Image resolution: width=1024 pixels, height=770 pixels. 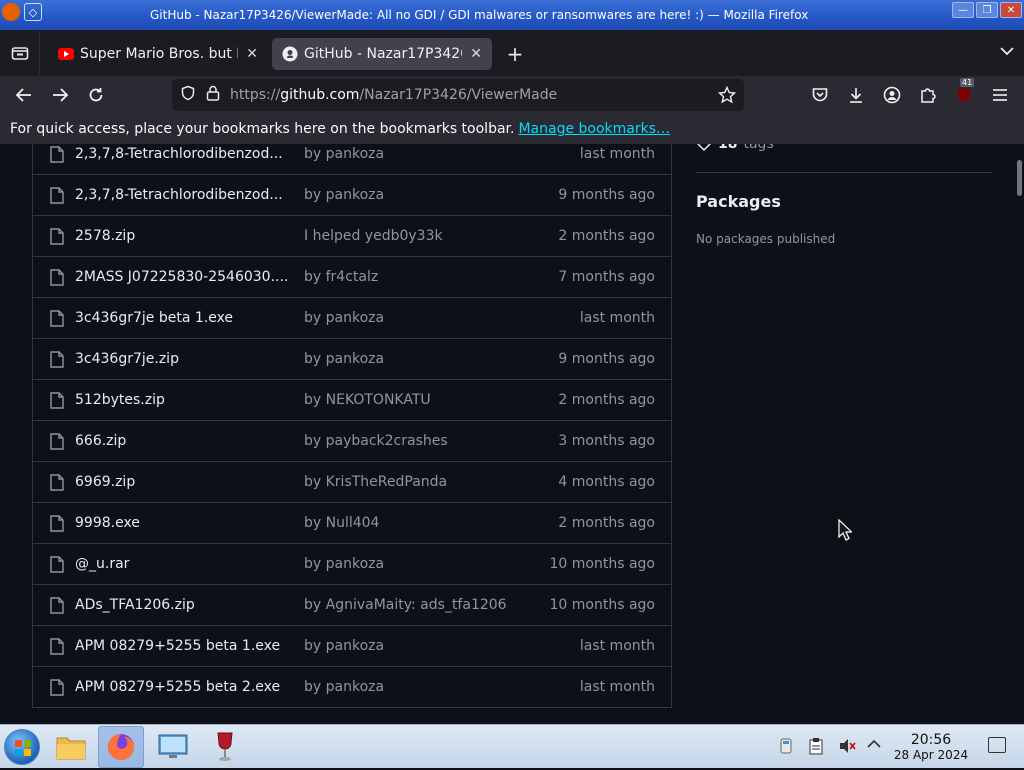 I want to click on tab-overview-button, so click(x=20, y=53).